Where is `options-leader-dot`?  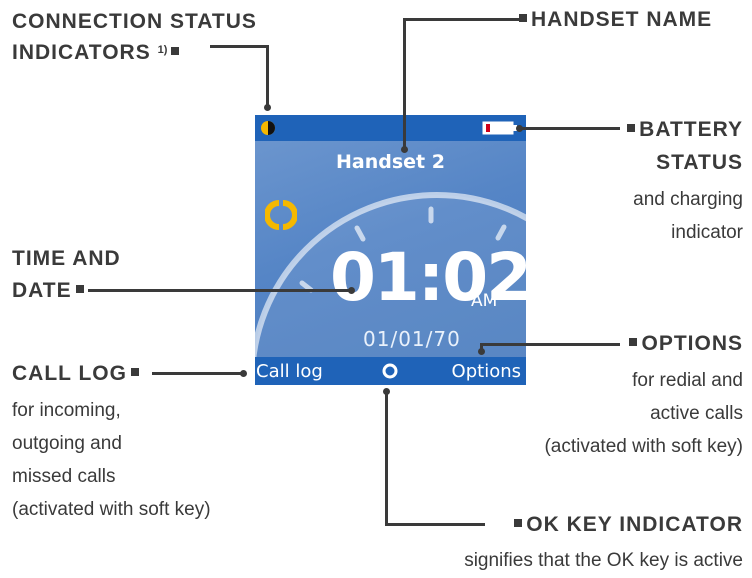
options-leader-dot is located at coordinates (481, 351).